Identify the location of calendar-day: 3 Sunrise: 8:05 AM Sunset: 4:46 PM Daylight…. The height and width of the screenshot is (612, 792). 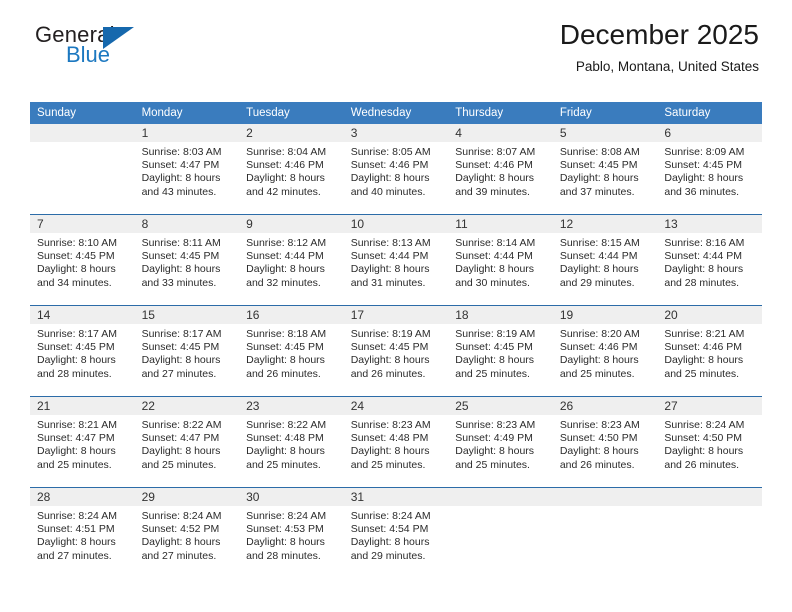
(396, 169).